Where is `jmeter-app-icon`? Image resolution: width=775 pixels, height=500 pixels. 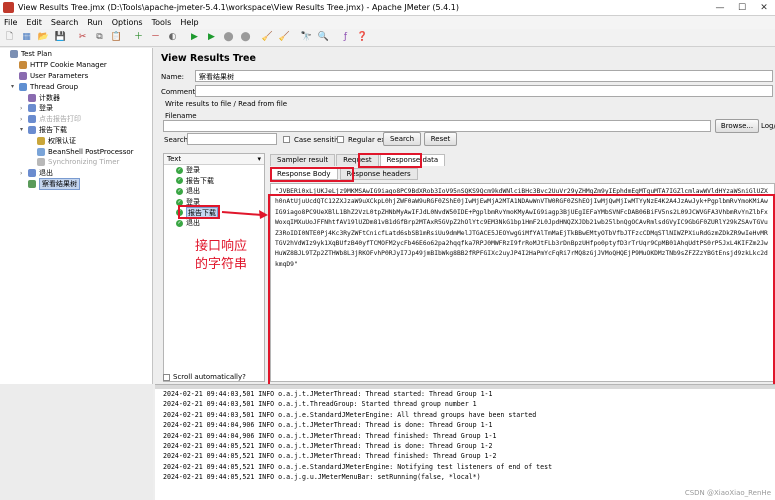
jmeter-app-icon is located at coordinates (8, 7).